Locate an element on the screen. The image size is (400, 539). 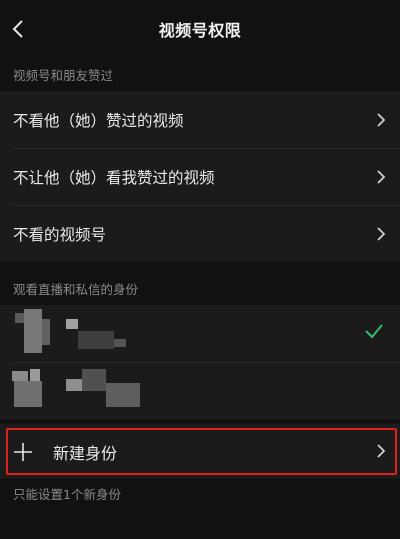
hide-their-likes-row: 不看他（她）赞过的视频 is located at coordinates (200, 119).